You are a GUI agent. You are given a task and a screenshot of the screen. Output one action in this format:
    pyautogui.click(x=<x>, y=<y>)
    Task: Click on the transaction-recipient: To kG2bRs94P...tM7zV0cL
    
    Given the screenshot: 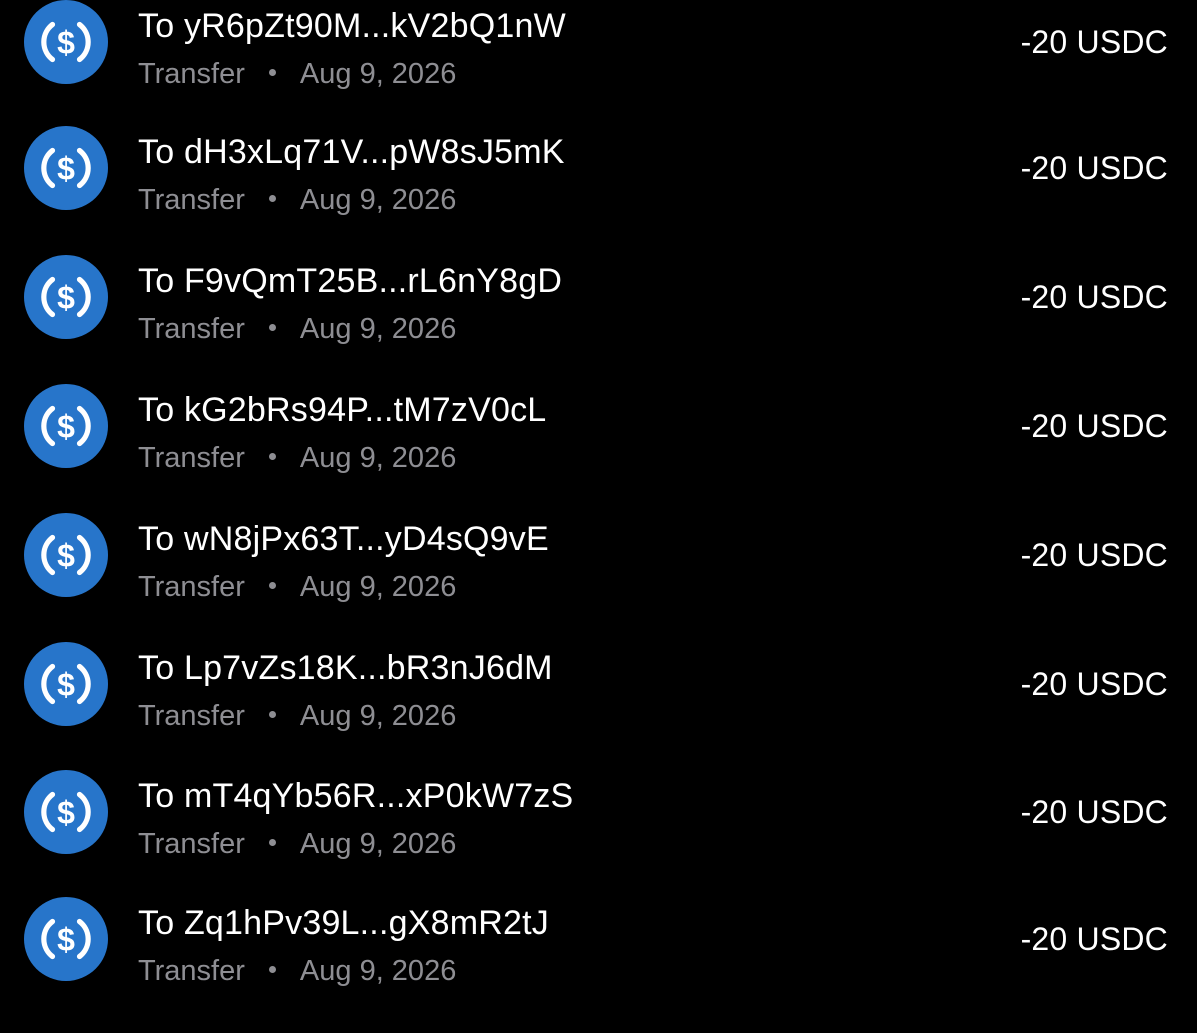 What is the action you would take?
    pyautogui.click(x=342, y=410)
    